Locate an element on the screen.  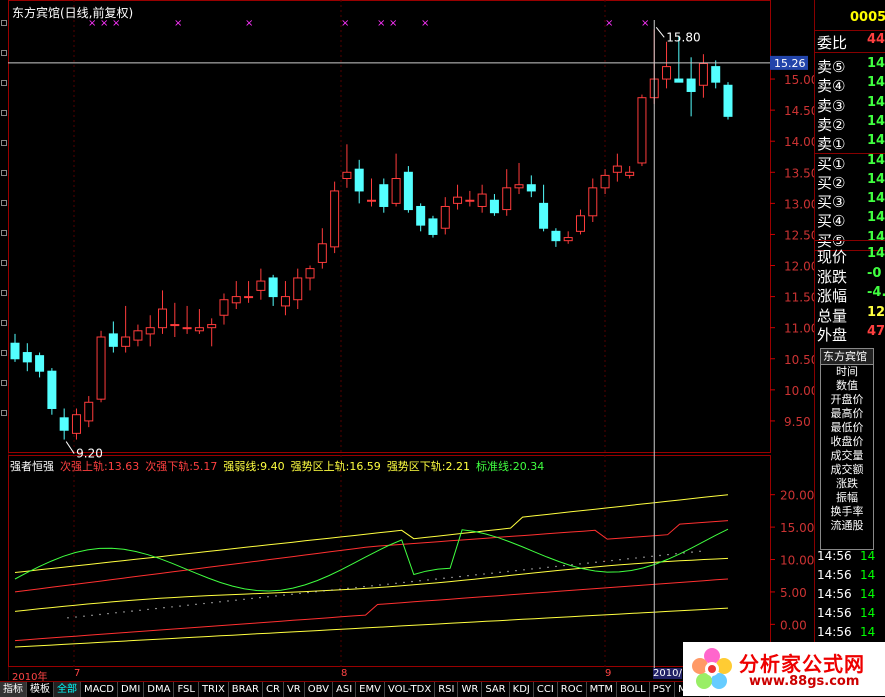
tab-emv: EMV is located at coordinates (370, 689).